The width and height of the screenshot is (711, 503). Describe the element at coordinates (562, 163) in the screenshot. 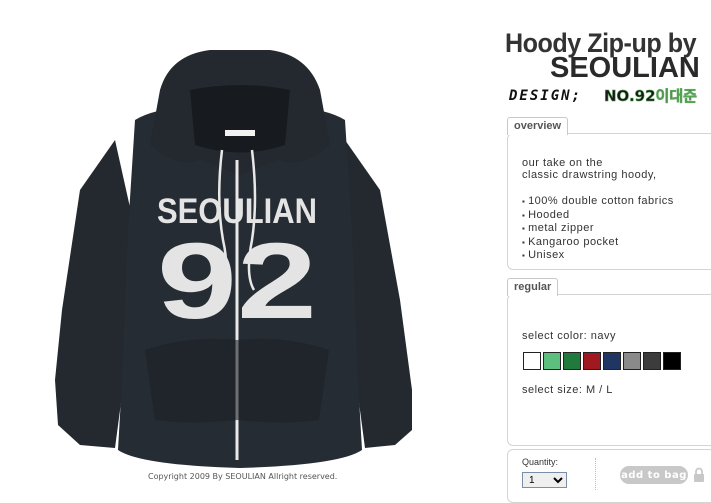

I see `overview-intro-line1: our take on the` at that location.